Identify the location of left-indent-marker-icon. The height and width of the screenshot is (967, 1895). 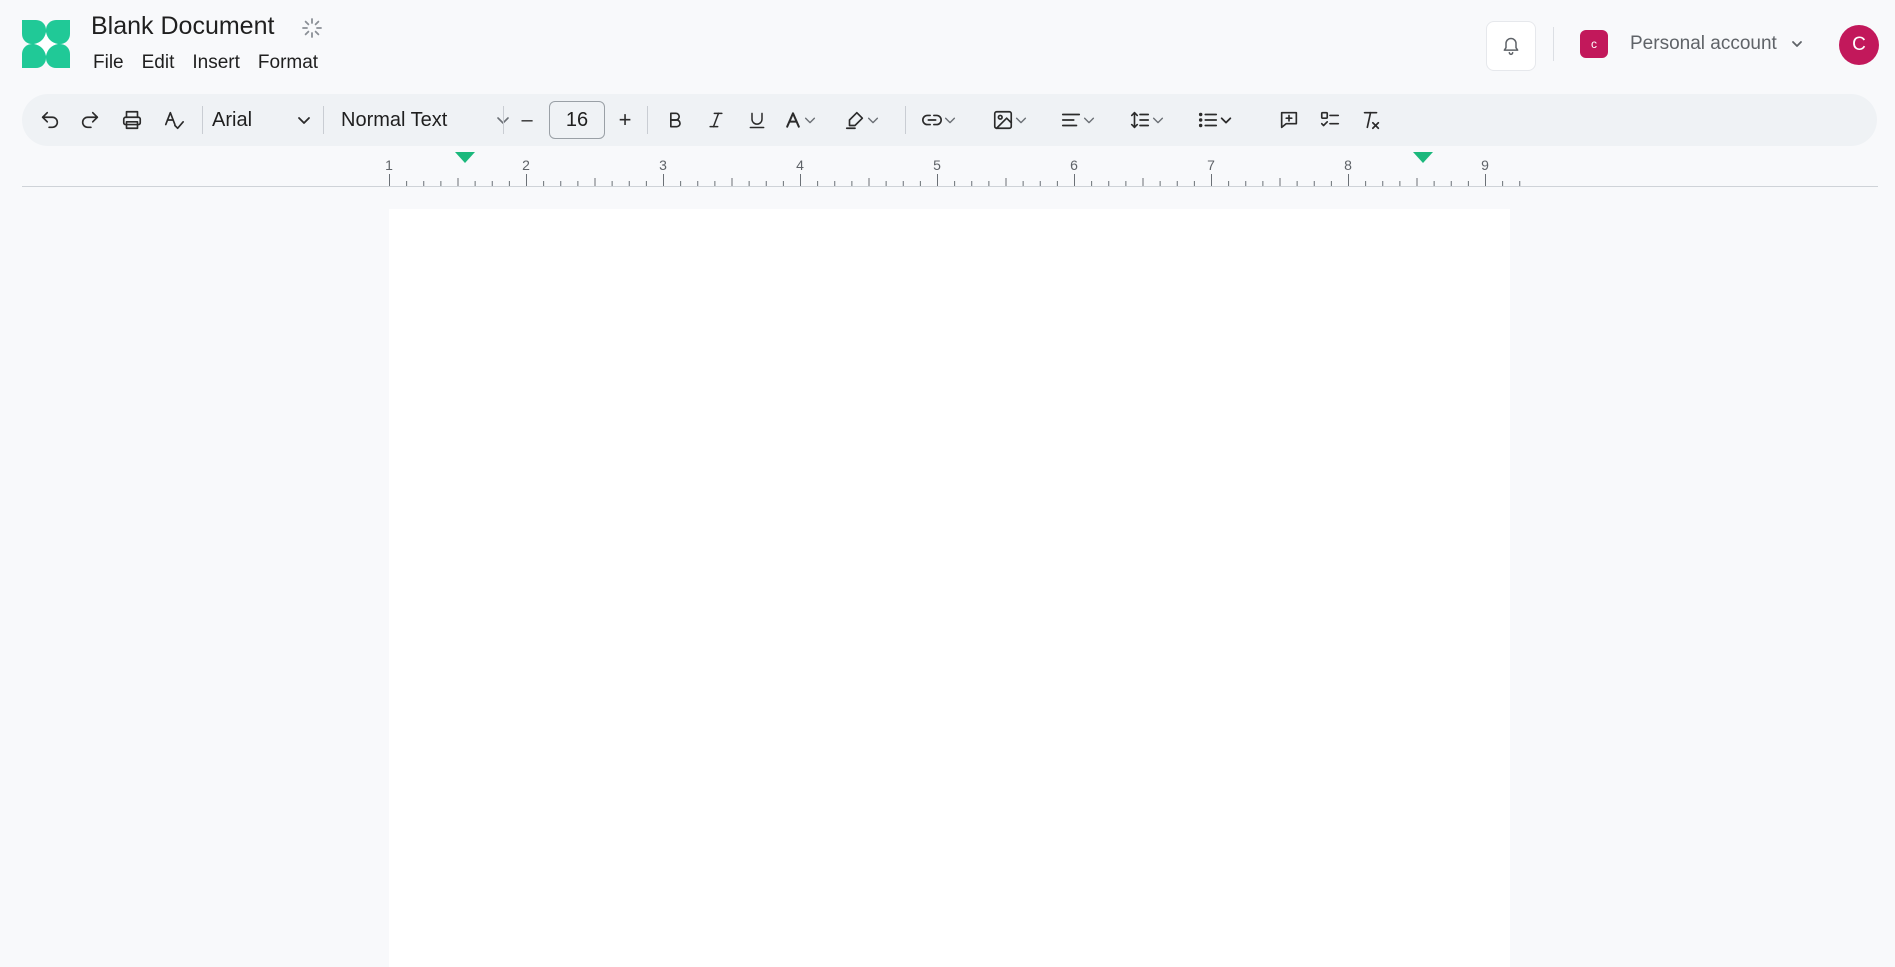
(465, 158).